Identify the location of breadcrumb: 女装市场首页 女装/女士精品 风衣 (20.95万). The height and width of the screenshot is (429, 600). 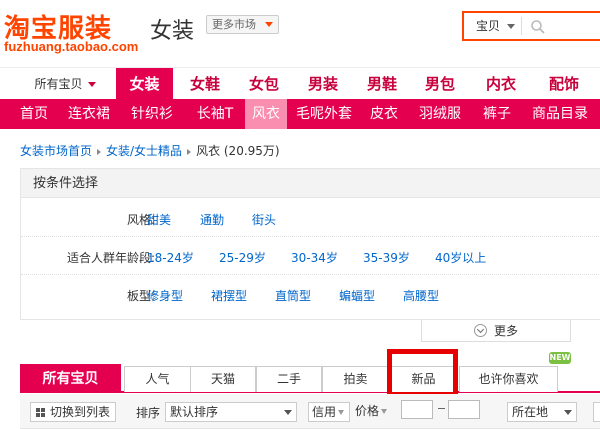
(150, 150).